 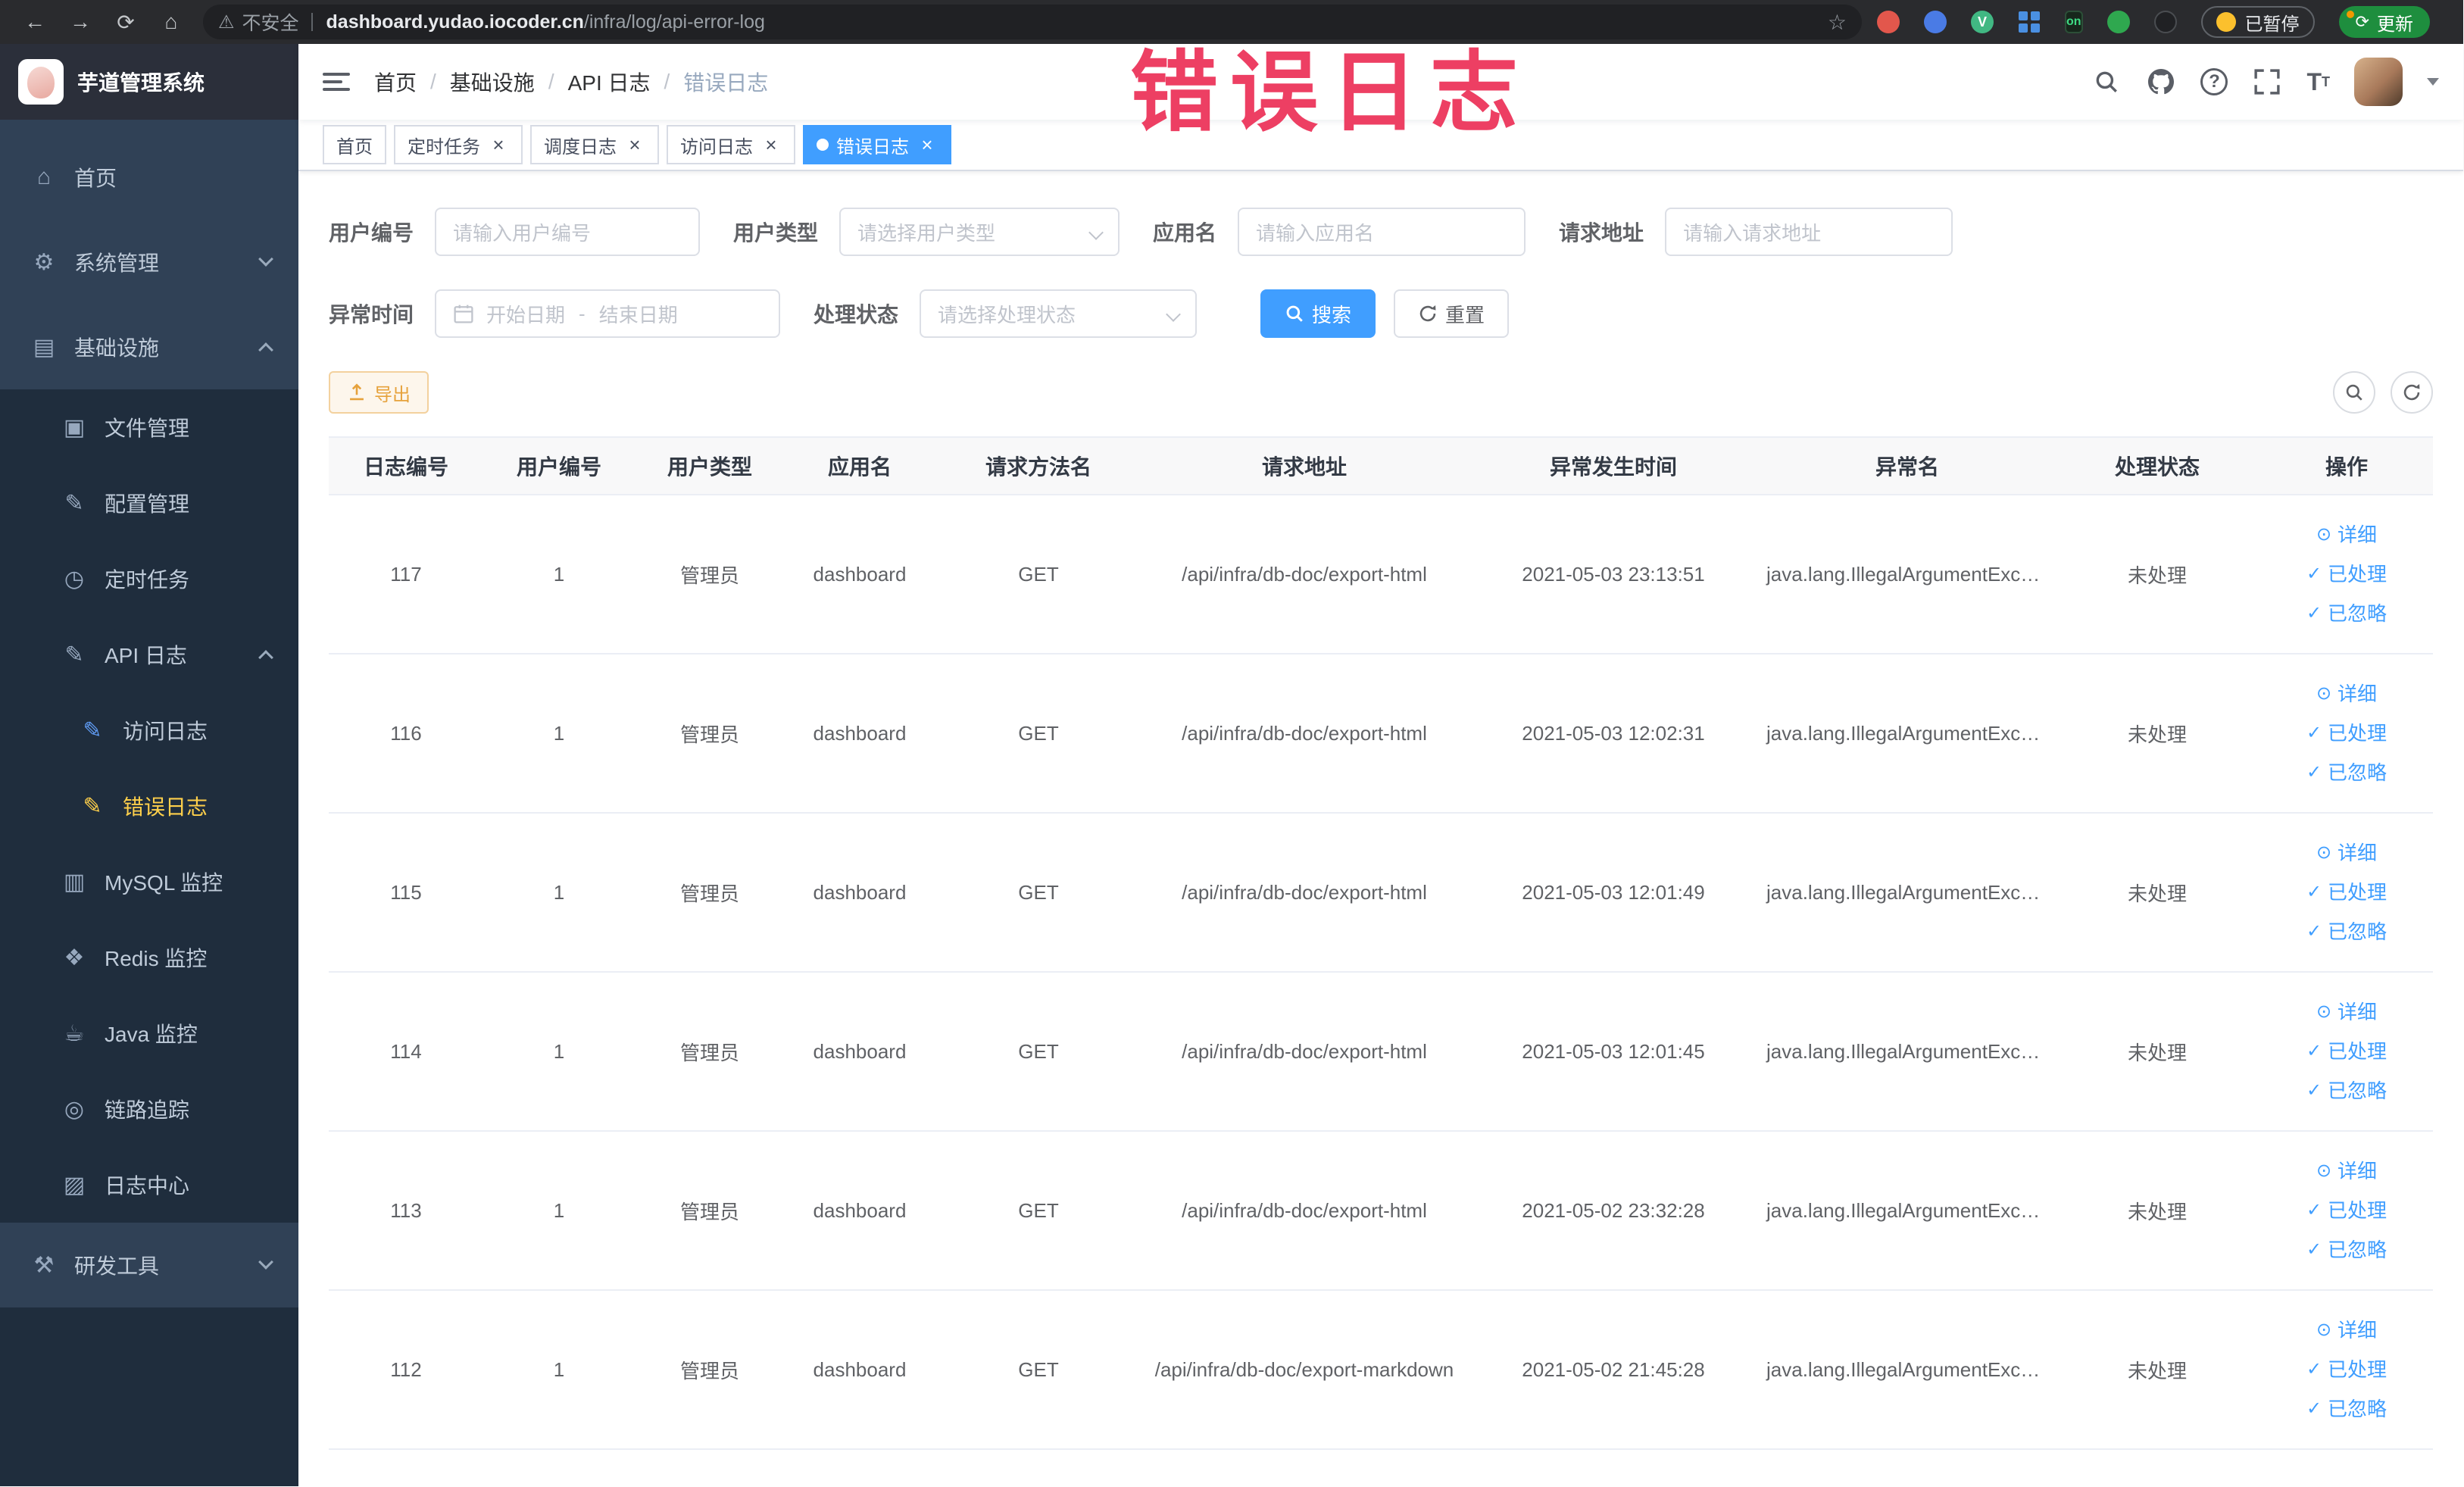 What do you see at coordinates (125, 22) in the screenshot?
I see `reload-icon: ⟳` at bounding box center [125, 22].